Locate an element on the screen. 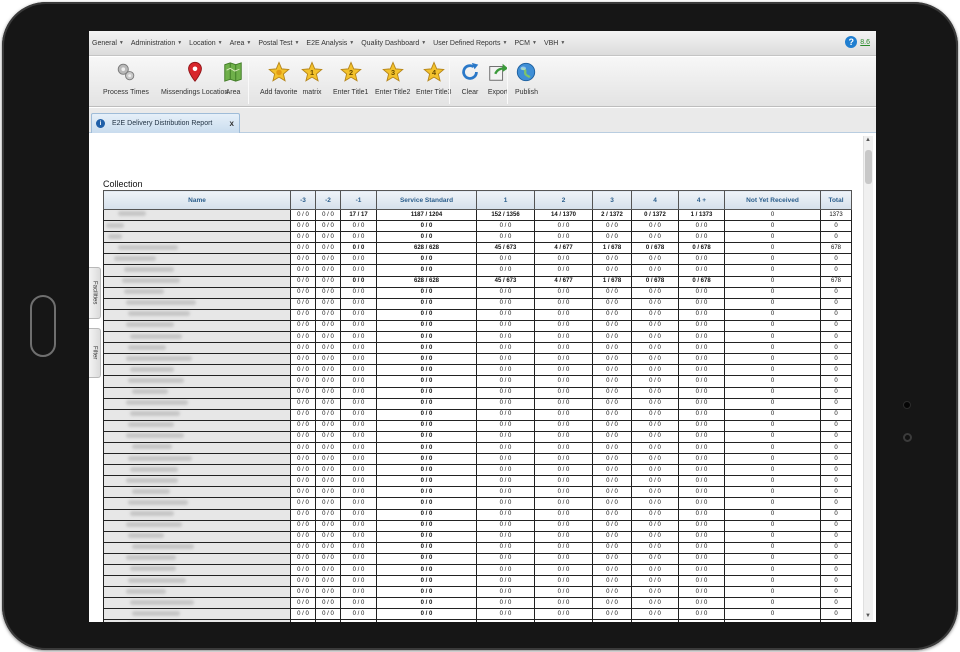  toolbar-process-times-button: Process Times is located at coordinates (126, 78).